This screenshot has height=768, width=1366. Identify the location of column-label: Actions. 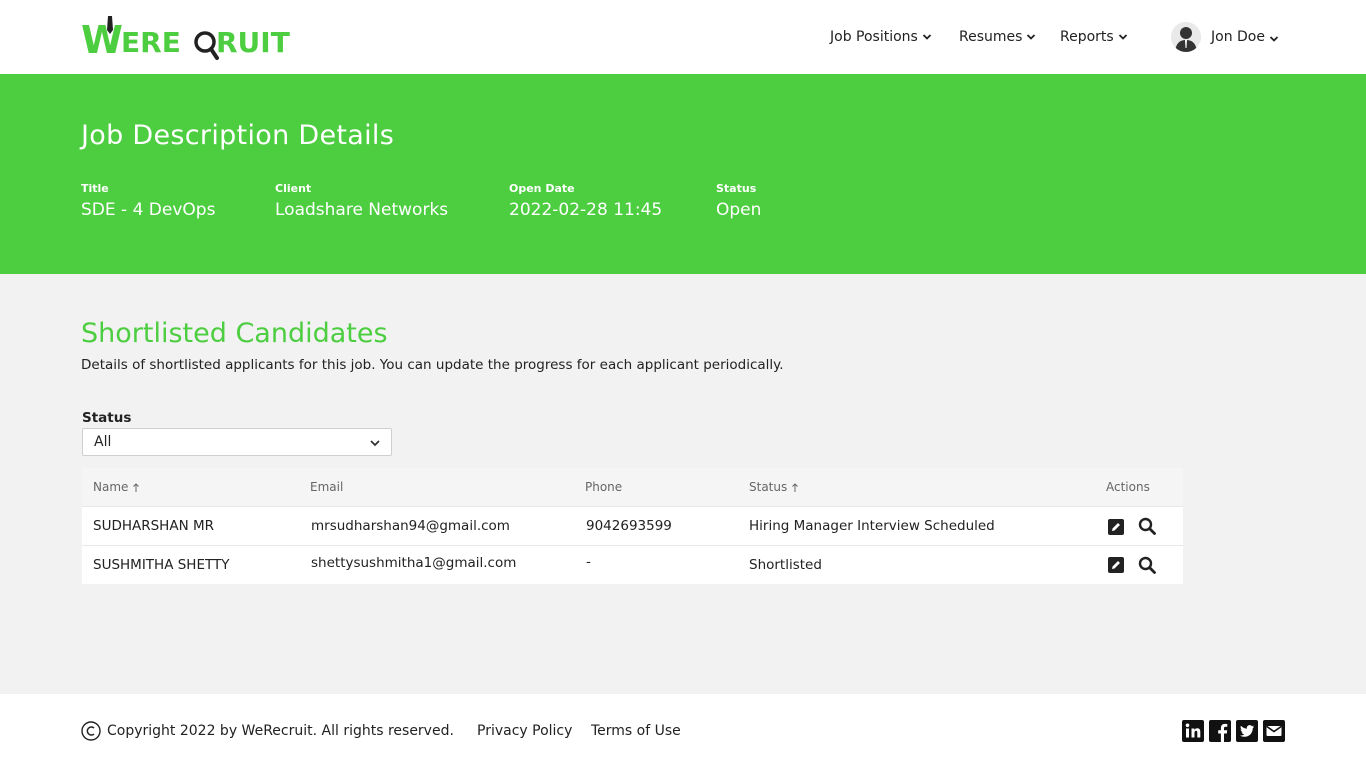
(1128, 487).